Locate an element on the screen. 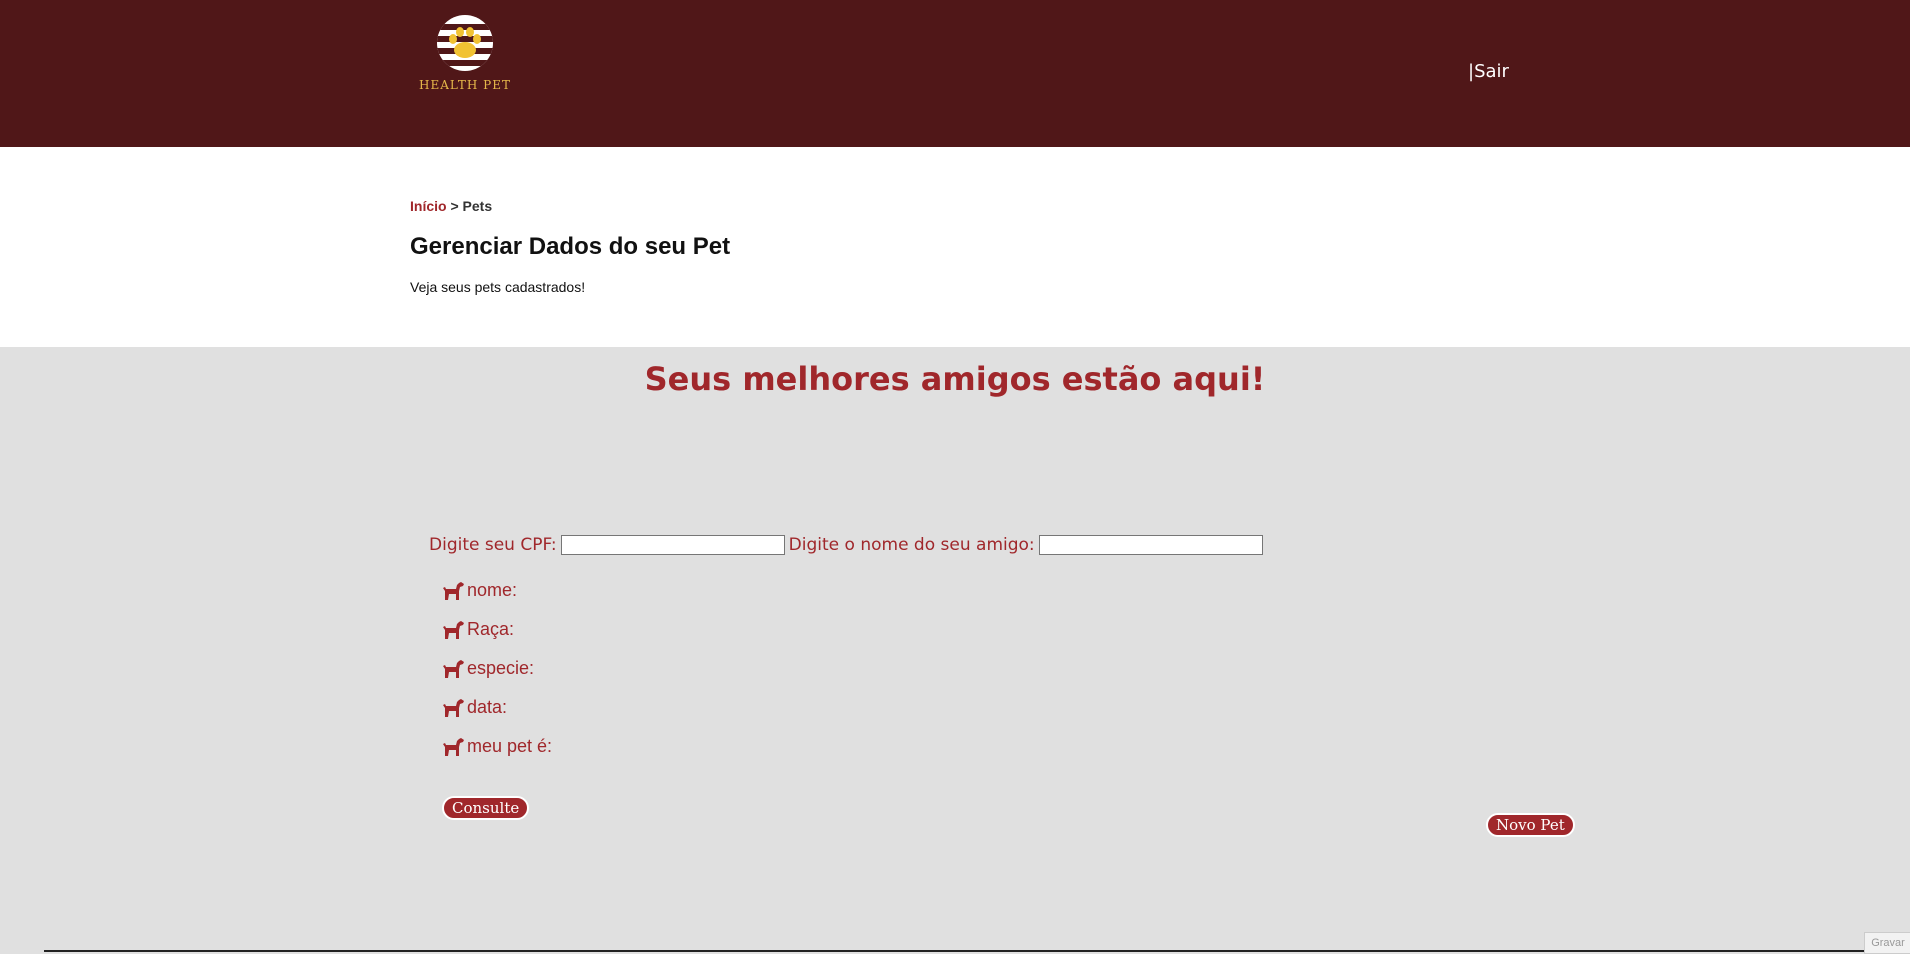  brand-name: HEALTH PET is located at coordinates (464, 85).